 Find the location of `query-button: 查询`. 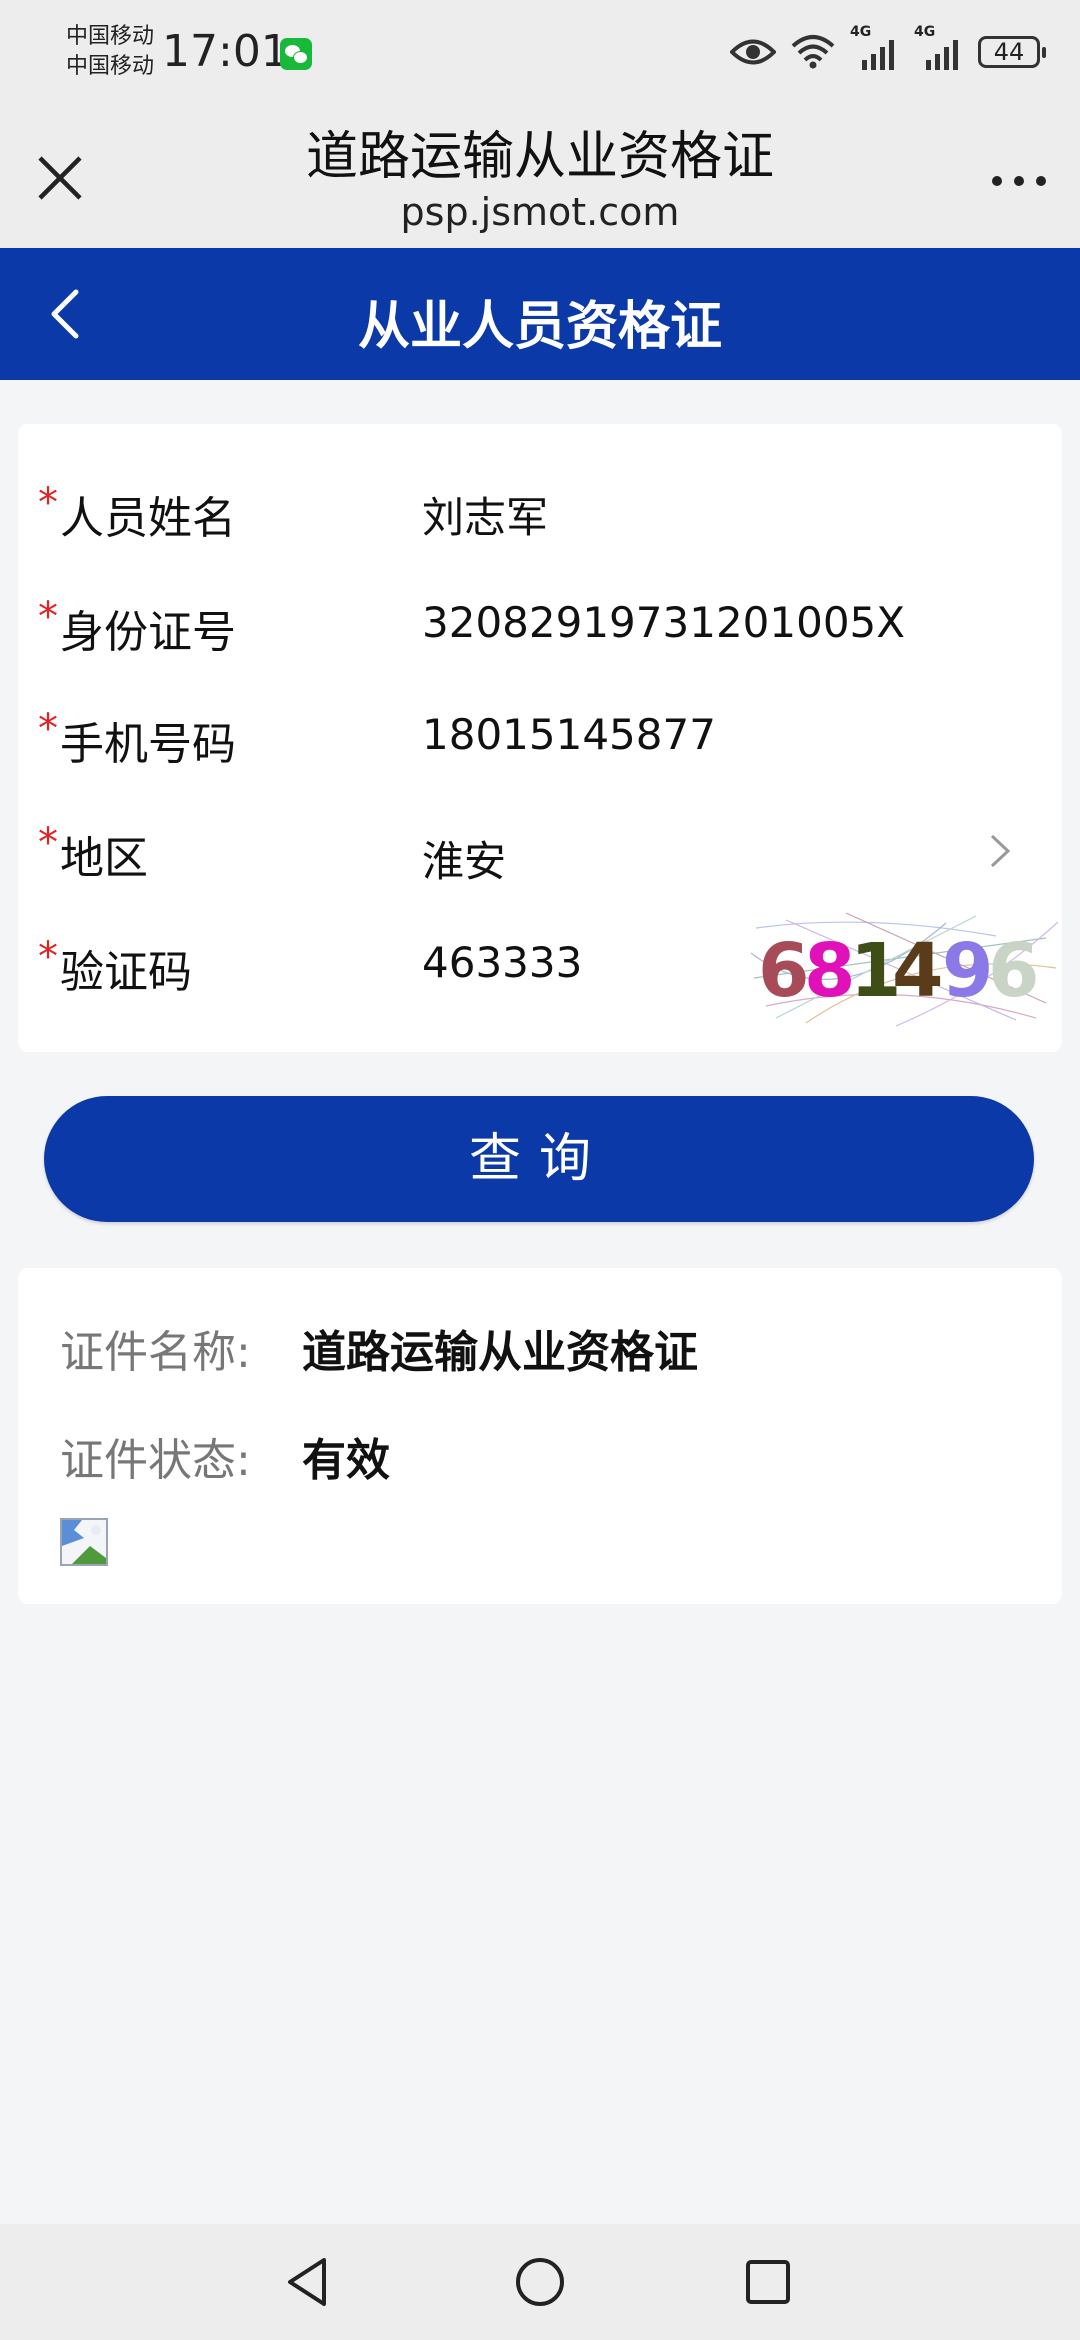

query-button: 查询 is located at coordinates (539, 1159).